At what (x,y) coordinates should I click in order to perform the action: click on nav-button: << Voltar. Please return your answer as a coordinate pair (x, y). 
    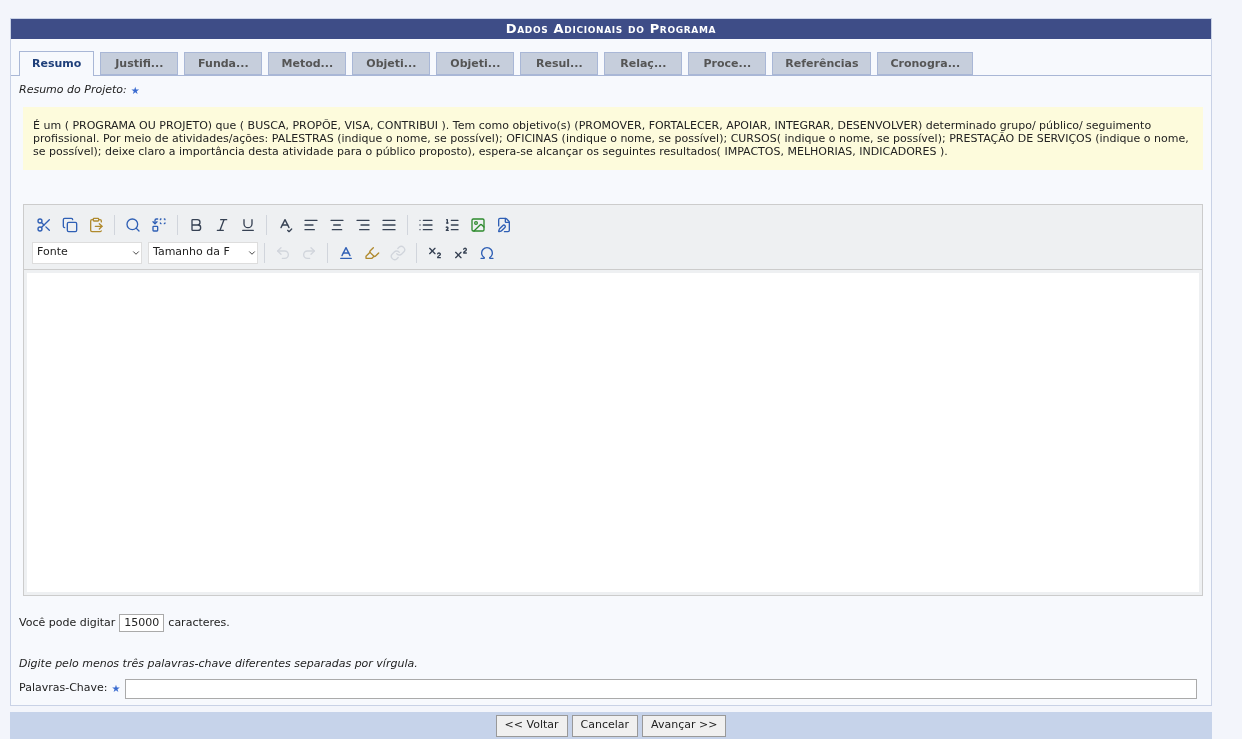
    Looking at the image, I should click on (531, 725).